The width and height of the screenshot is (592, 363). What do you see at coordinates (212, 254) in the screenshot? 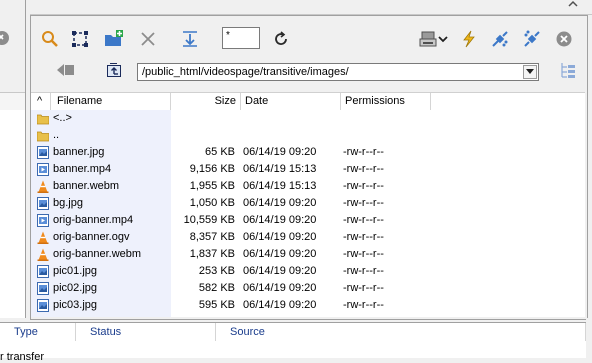
I see `file-size: 1,837 KB` at bounding box center [212, 254].